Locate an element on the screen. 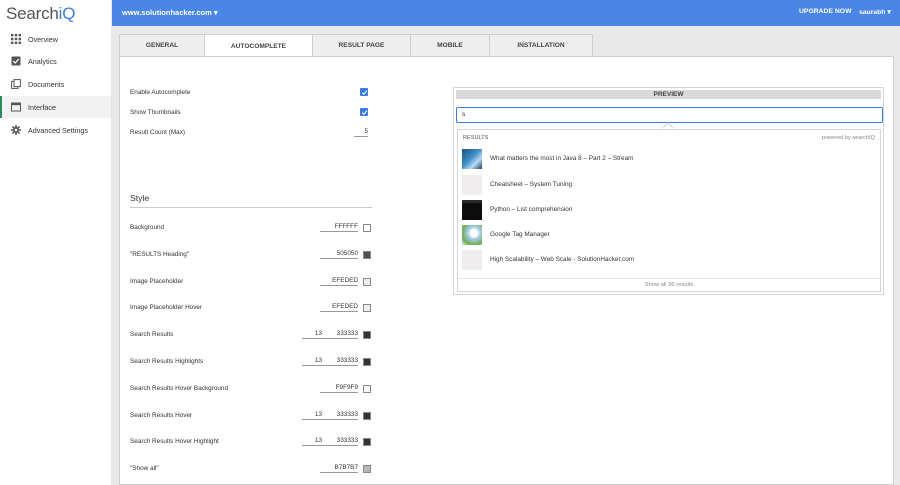  divider is located at coordinates (251, 207).